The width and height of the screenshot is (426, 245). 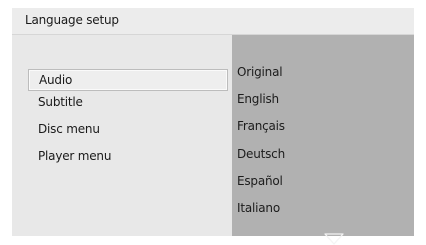 I want to click on menu-item-player-menu: Player menu, so click(x=129, y=156).